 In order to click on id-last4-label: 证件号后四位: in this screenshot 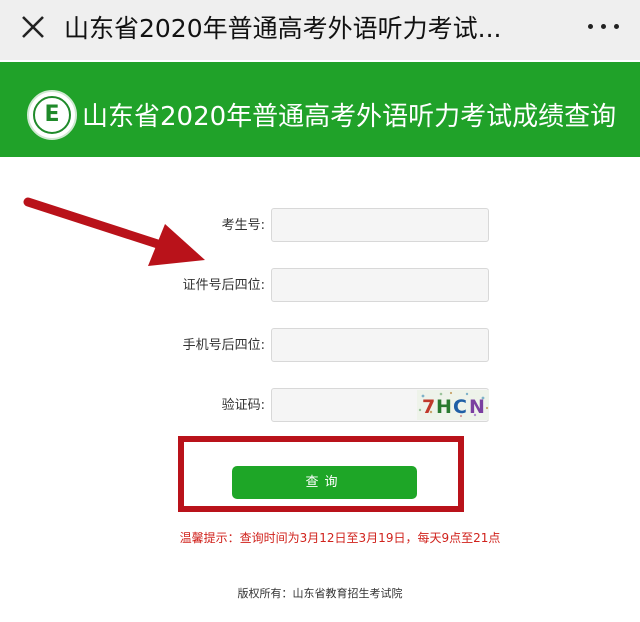, I will do `click(223, 285)`.